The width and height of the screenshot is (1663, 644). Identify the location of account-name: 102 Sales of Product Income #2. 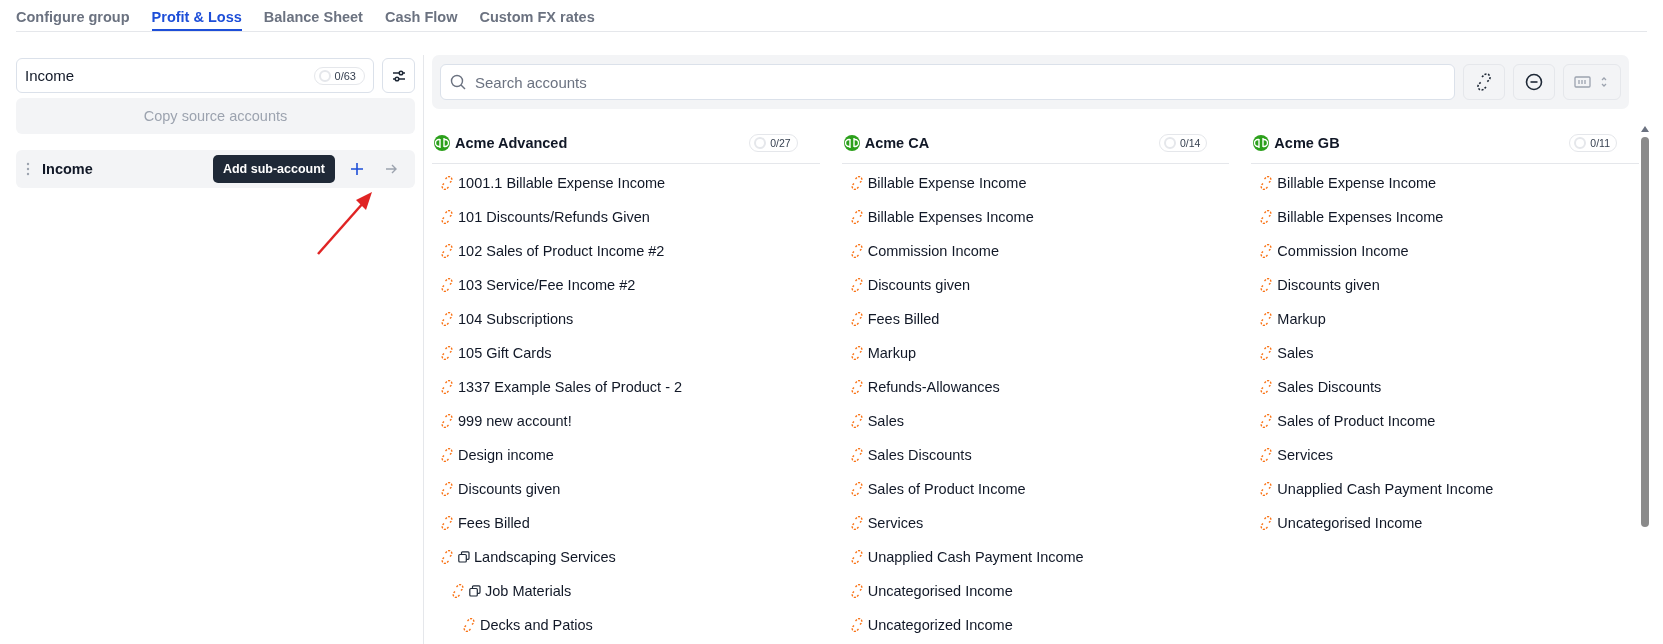
(561, 251).